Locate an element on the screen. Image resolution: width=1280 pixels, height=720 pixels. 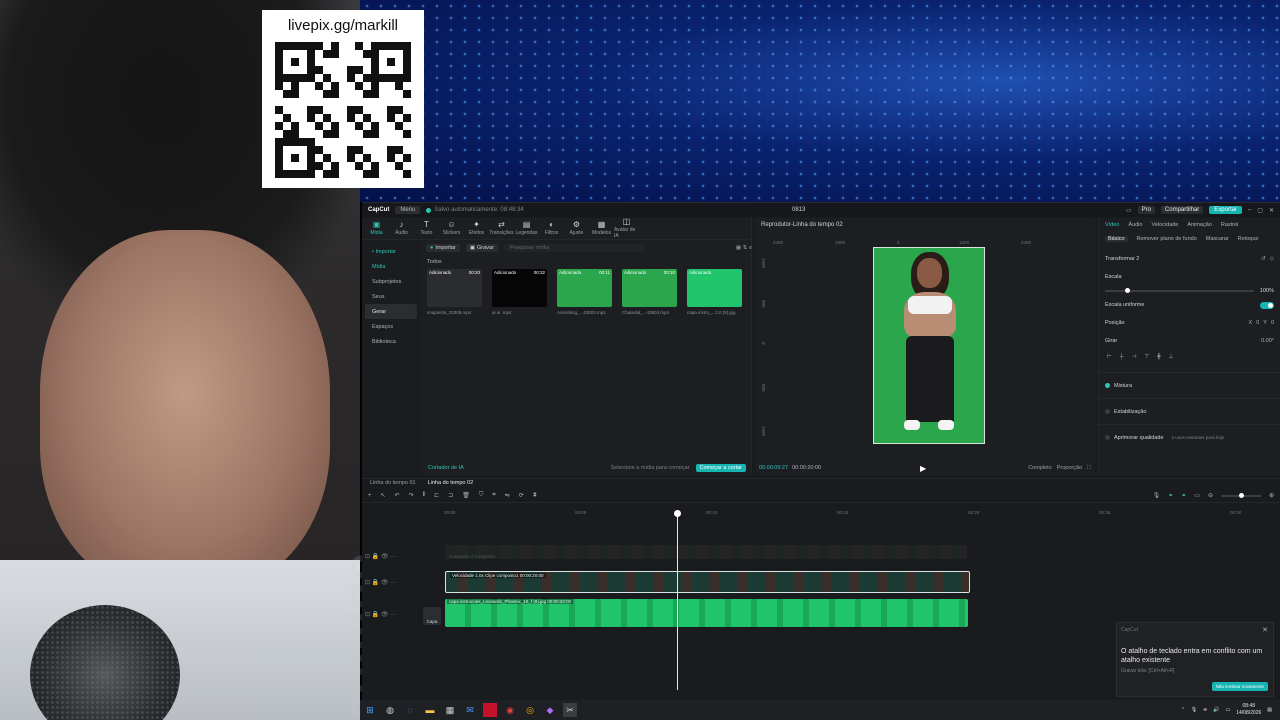
media-search-input: Pesquisar mídia is located at coordinates (573, 248).